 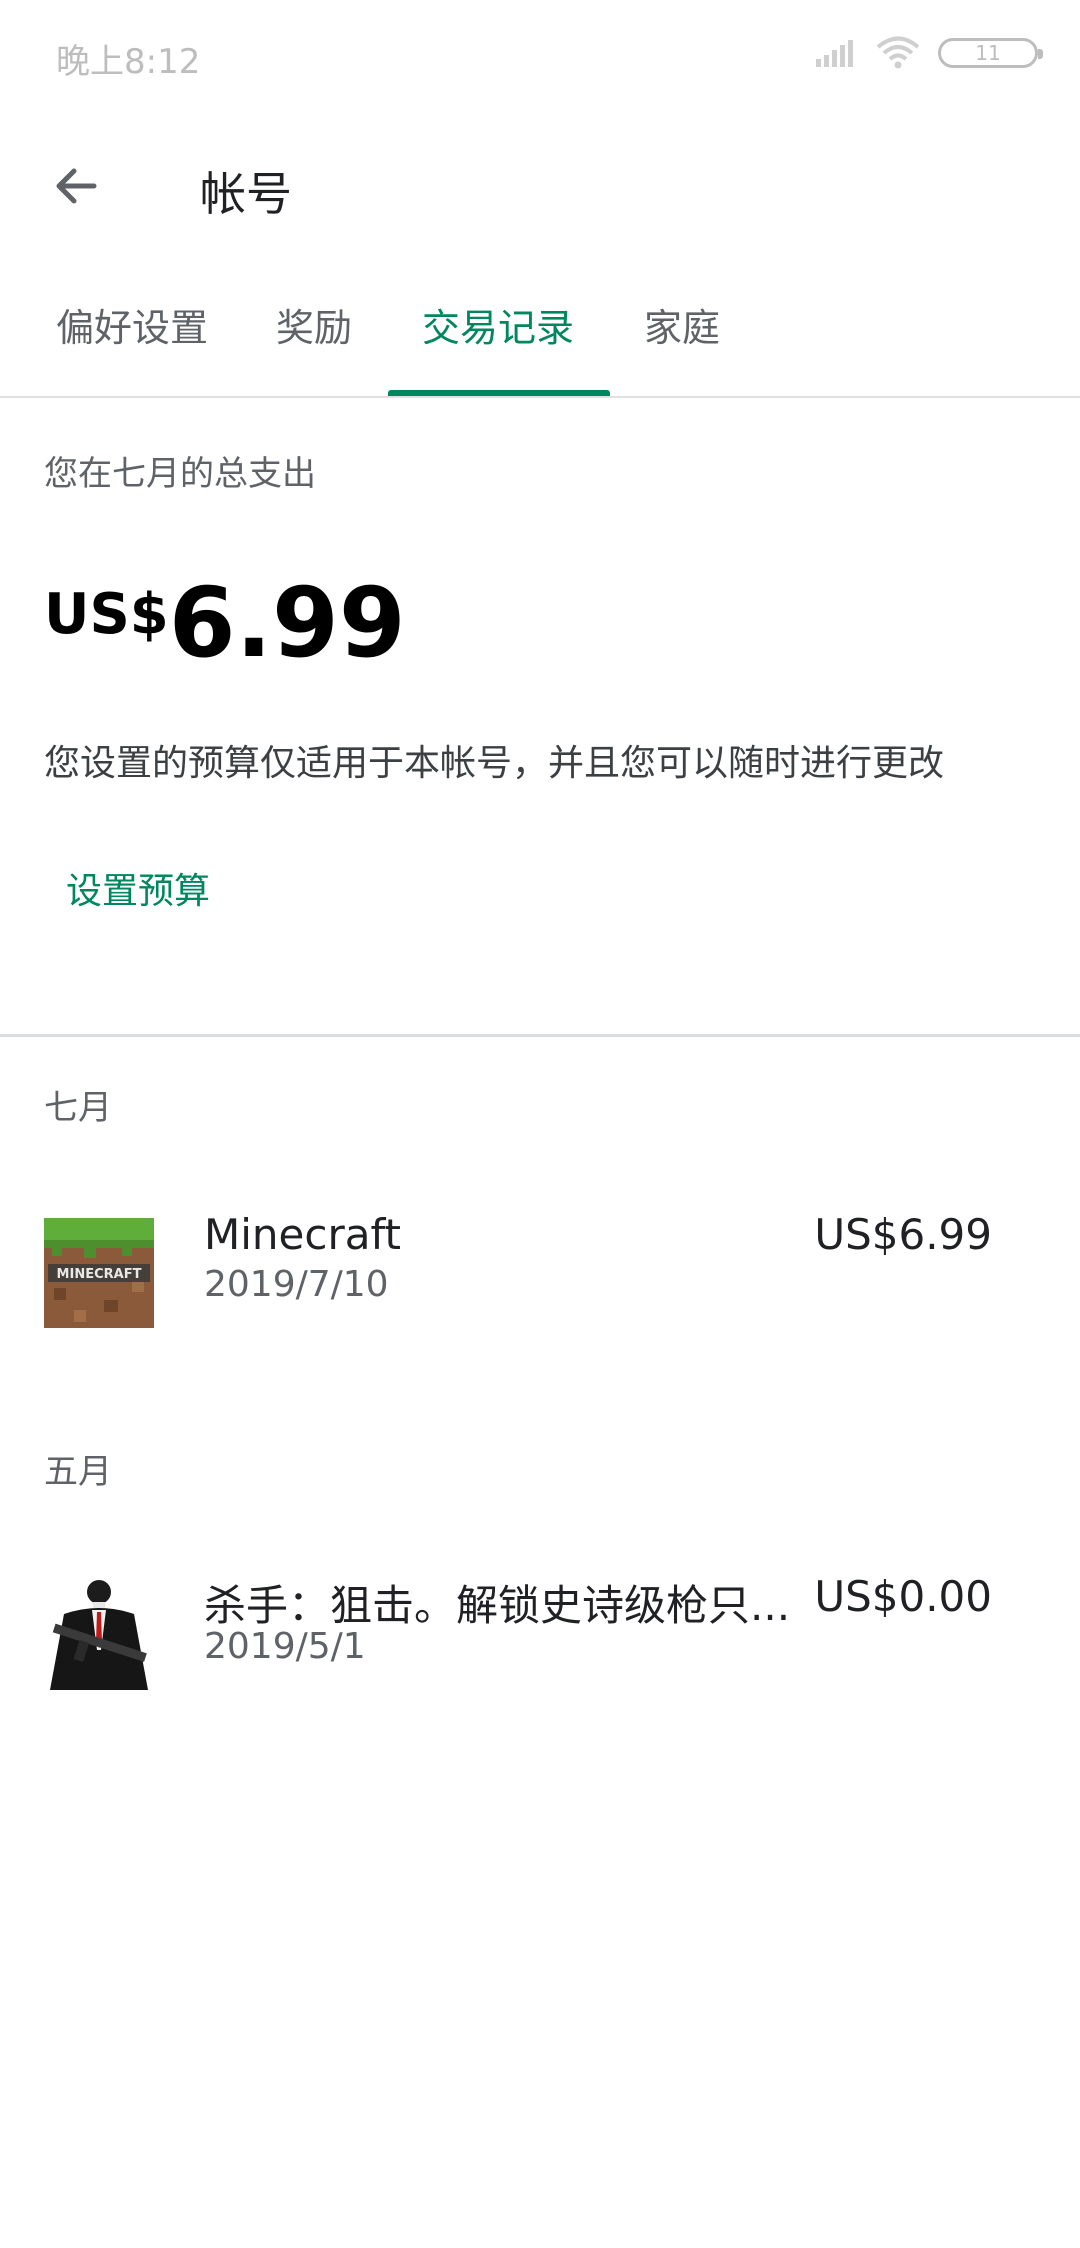 What do you see at coordinates (128, 62) in the screenshot?
I see `status-time: 晚上8:12` at bounding box center [128, 62].